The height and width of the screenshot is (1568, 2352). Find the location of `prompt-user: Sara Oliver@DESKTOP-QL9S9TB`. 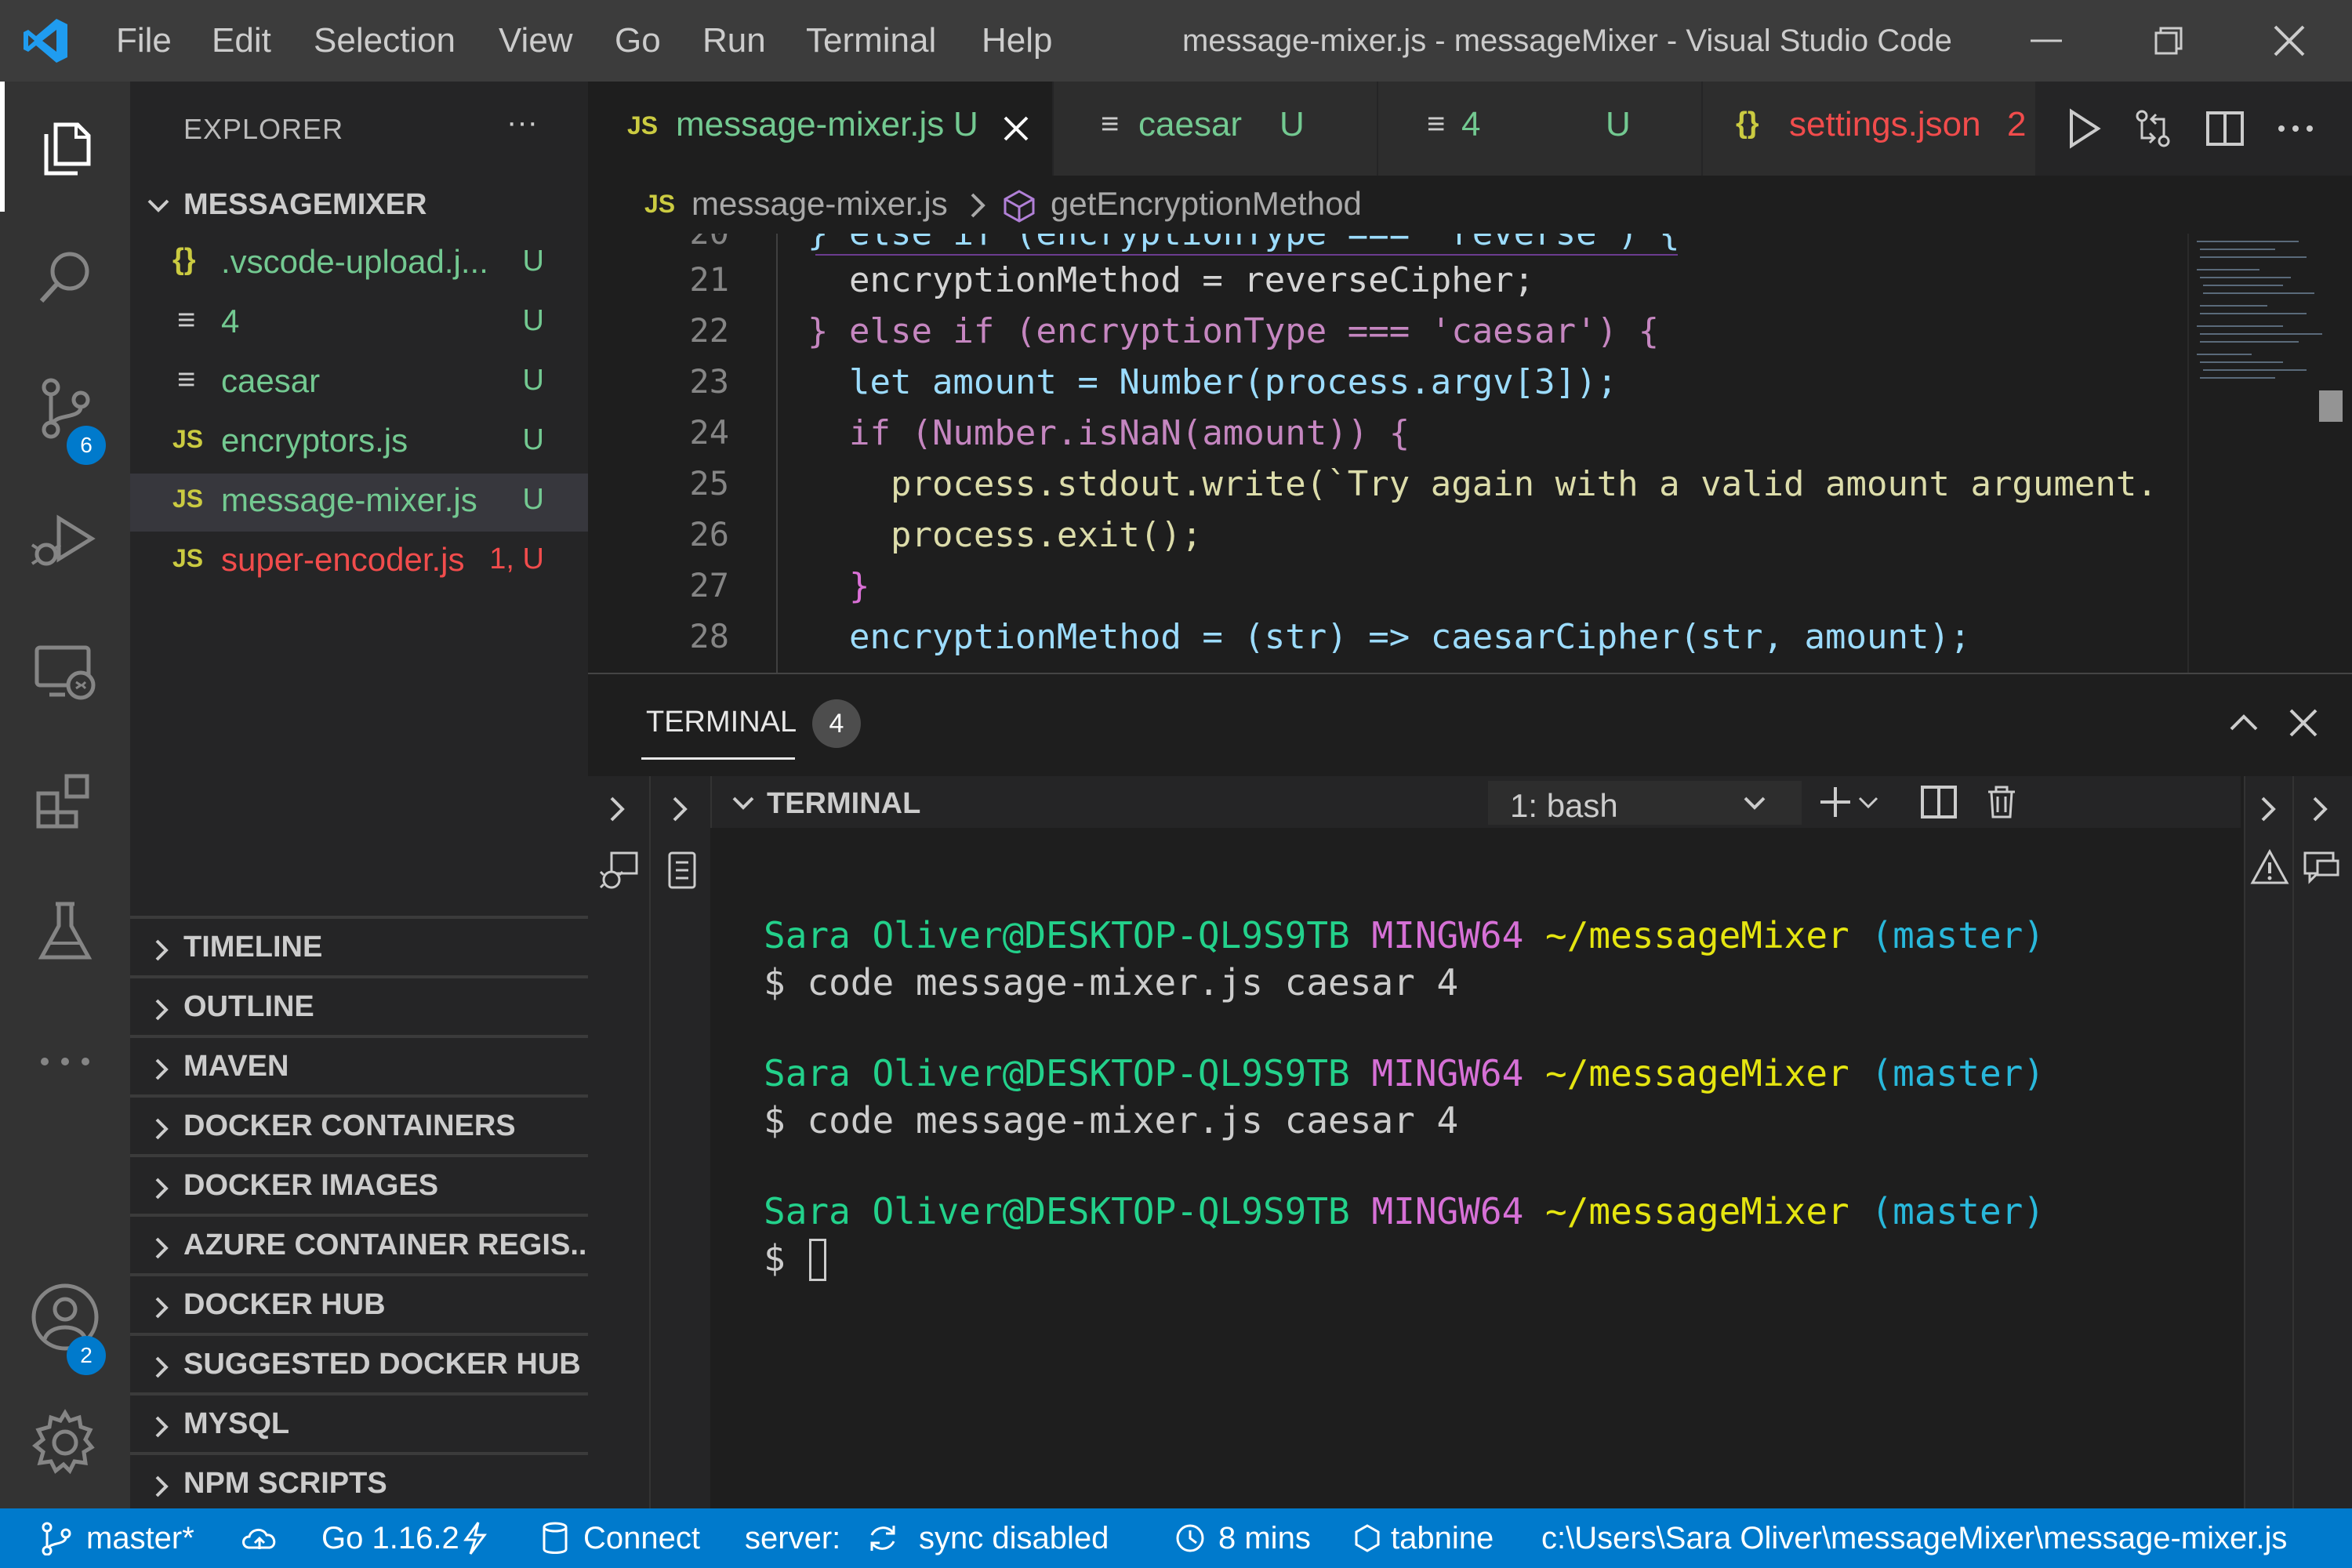

prompt-user: Sara Oliver@DESKTOP-QL9S9TB is located at coordinates (1057, 935).